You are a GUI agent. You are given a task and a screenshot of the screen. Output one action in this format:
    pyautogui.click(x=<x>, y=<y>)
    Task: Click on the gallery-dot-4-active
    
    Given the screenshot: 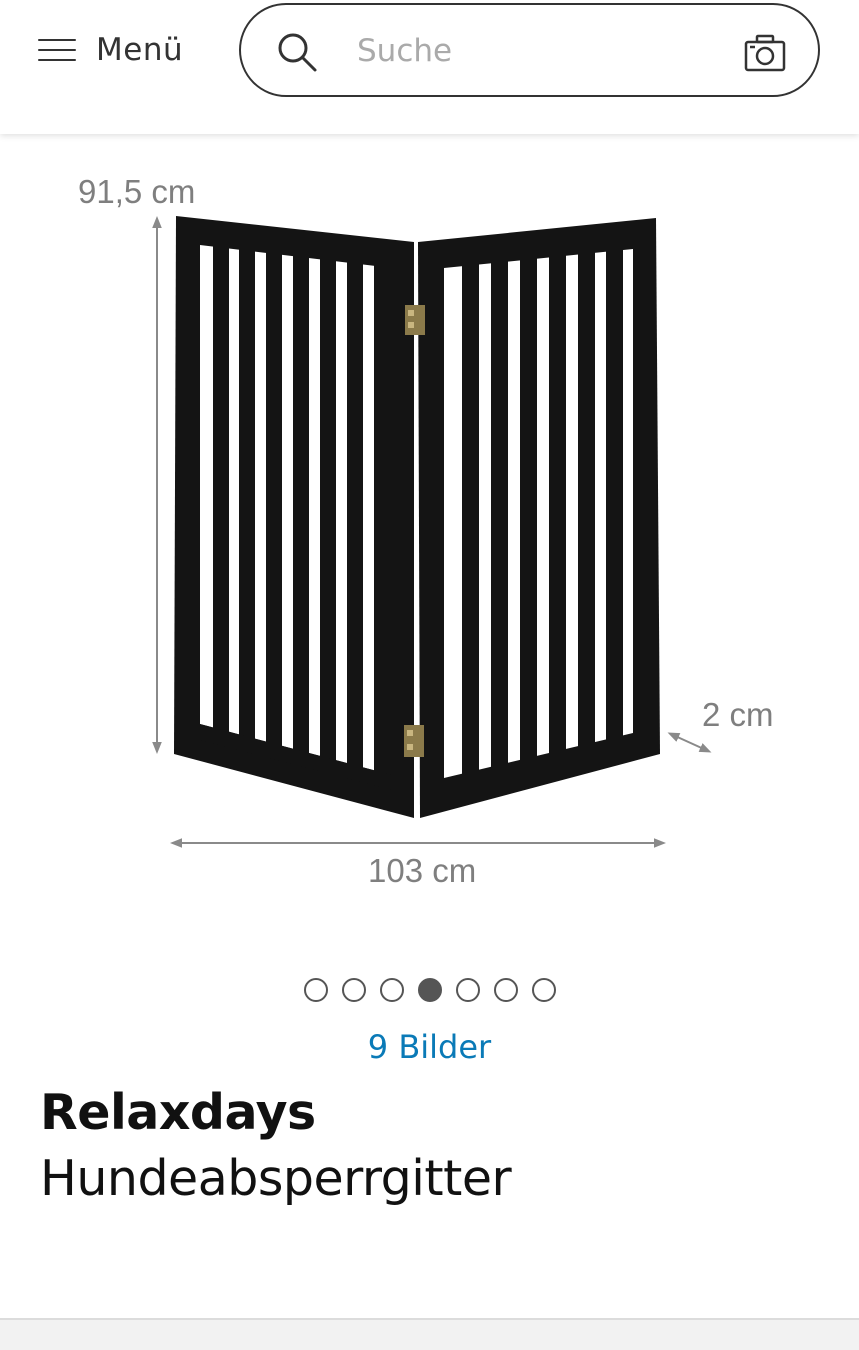 What is the action you would take?
    pyautogui.click(x=429, y=990)
    